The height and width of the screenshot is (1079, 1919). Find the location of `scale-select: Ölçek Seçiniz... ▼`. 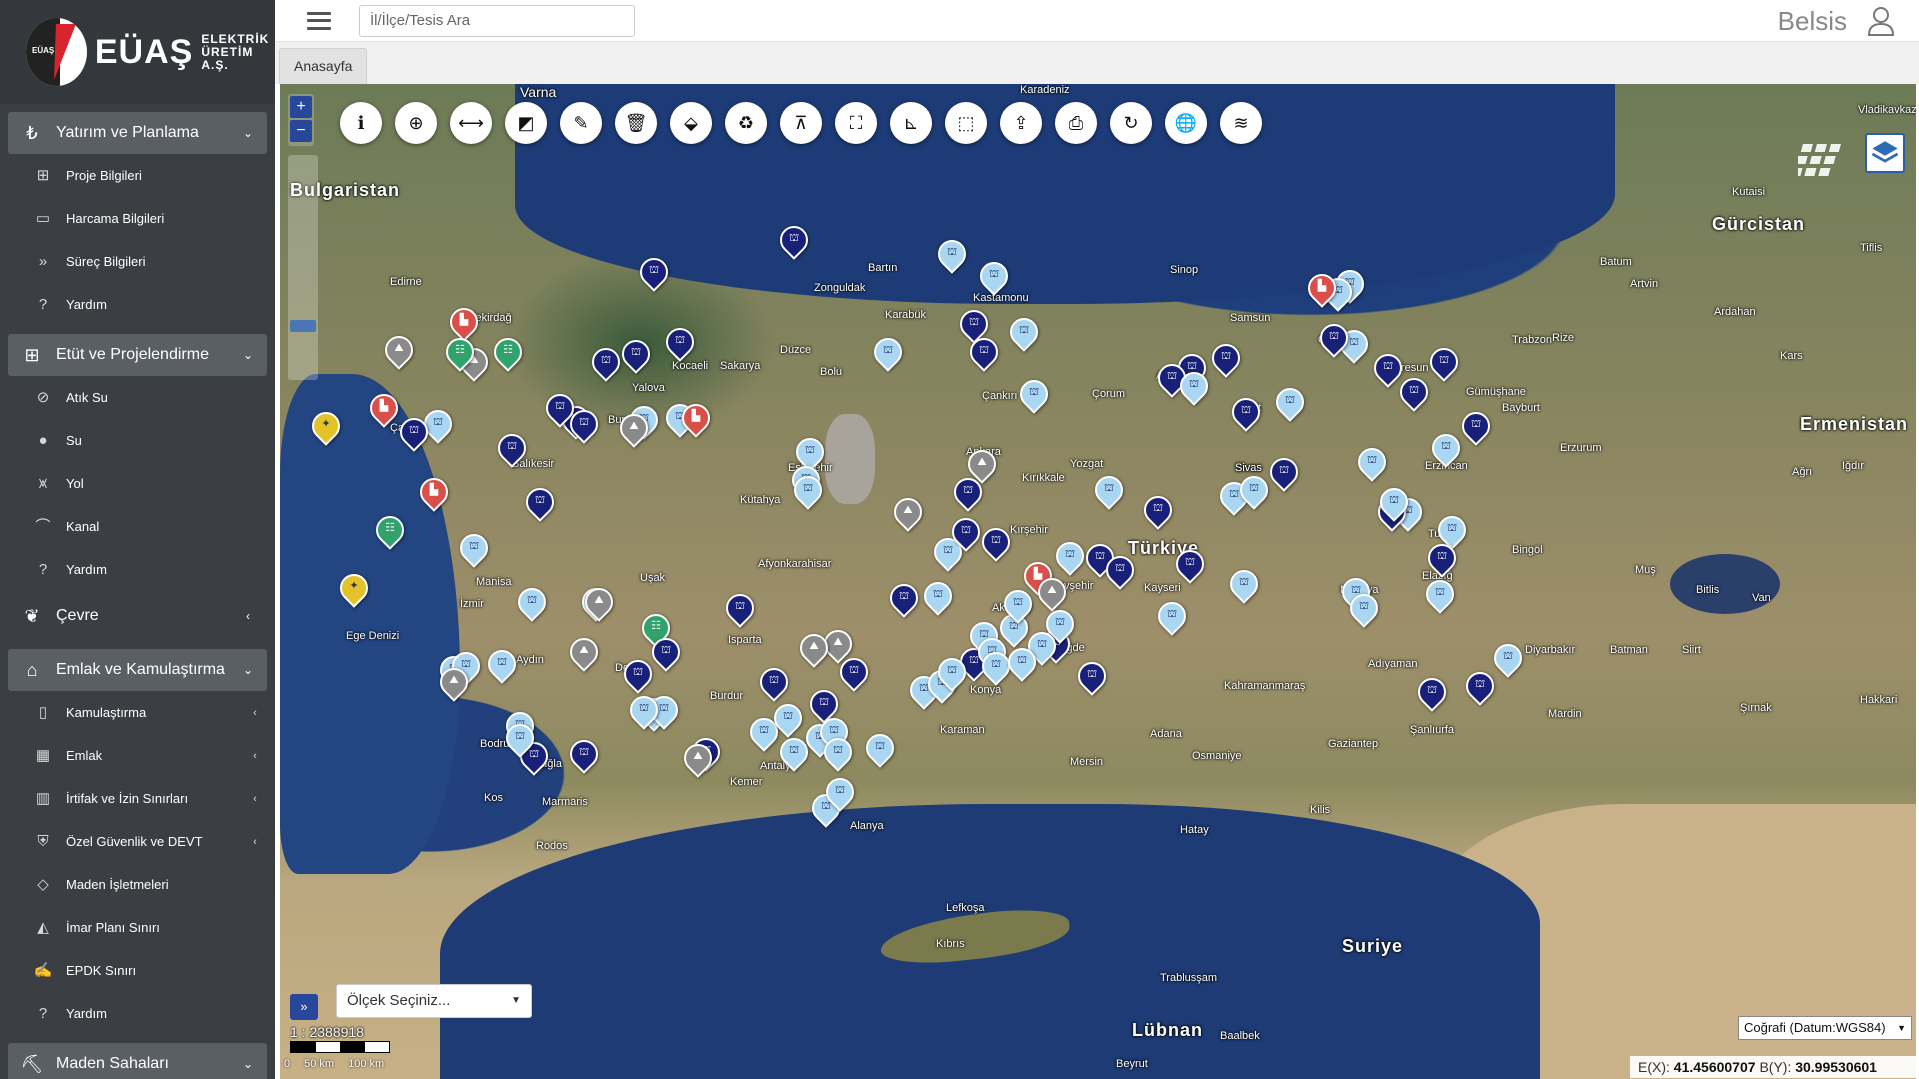

scale-select: Ölçek Seçiniz... ▼ is located at coordinates (434, 1001).